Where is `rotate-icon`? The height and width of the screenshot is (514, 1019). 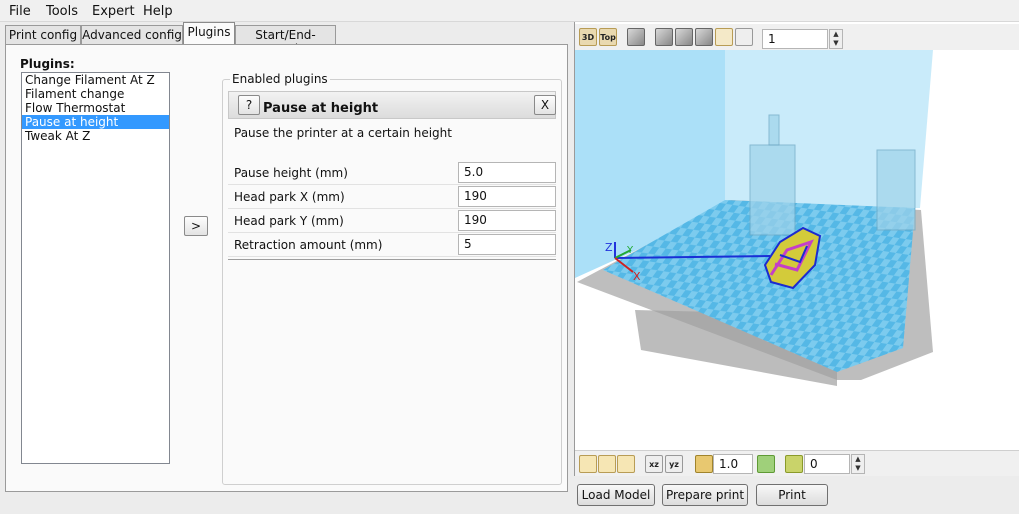
rotate-icon is located at coordinates (794, 464).